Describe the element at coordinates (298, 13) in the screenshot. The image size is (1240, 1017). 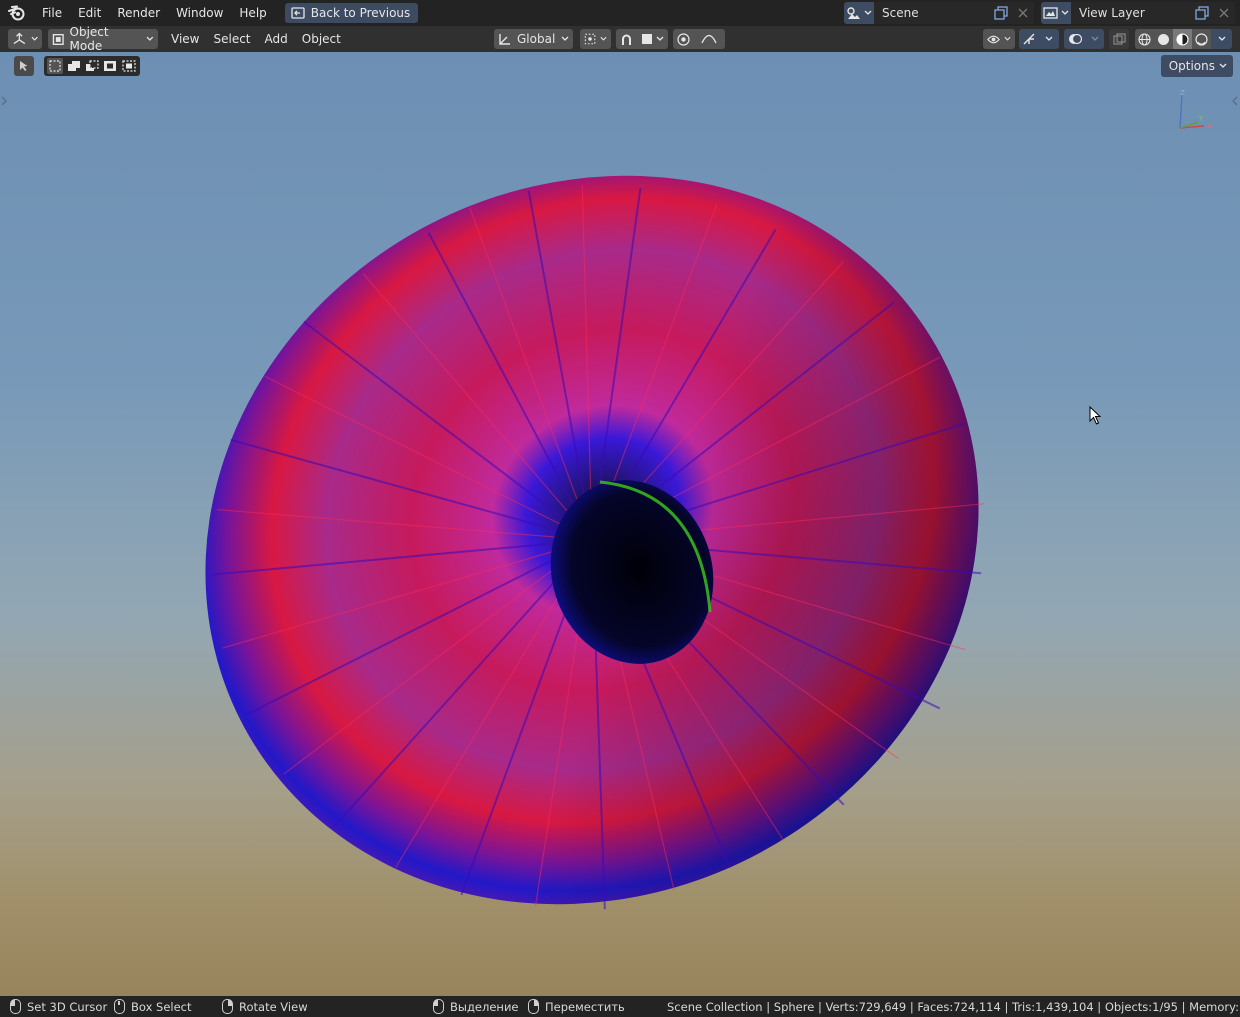
I see `back-screen-icon` at that location.